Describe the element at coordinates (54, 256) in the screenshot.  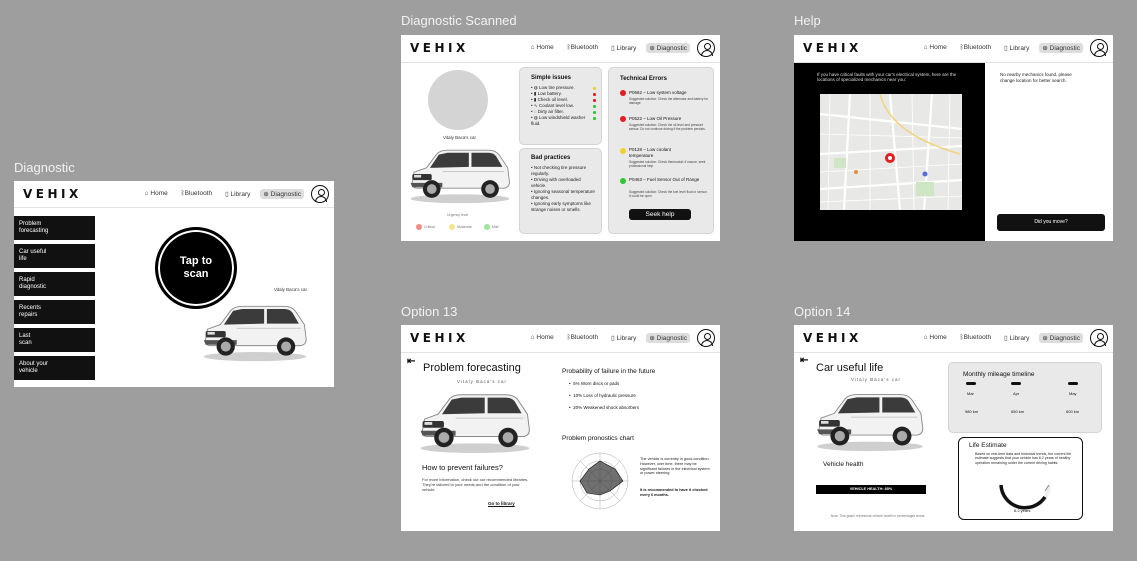
I see `menu-car-useful-life: Car useful life` at that location.